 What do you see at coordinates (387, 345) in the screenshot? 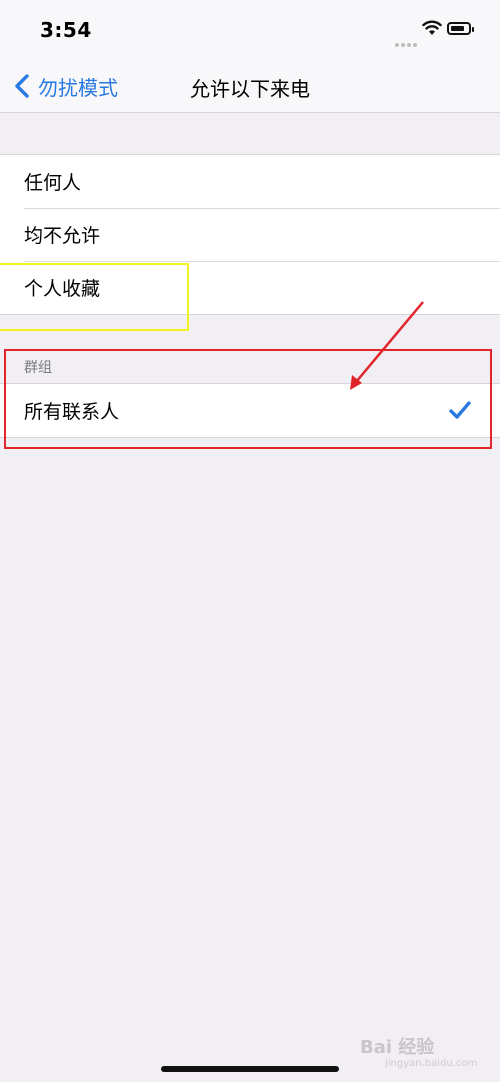
I see `red-arrow-annotation` at bounding box center [387, 345].